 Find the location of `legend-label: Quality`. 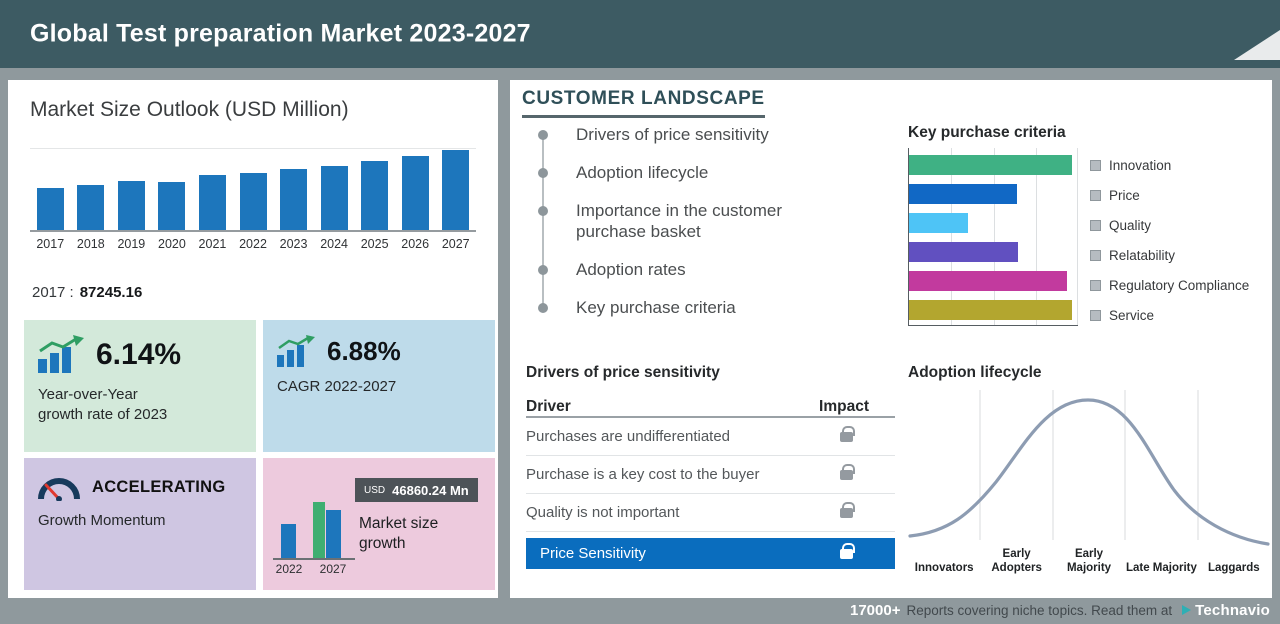

legend-label: Quality is located at coordinates (1130, 225).